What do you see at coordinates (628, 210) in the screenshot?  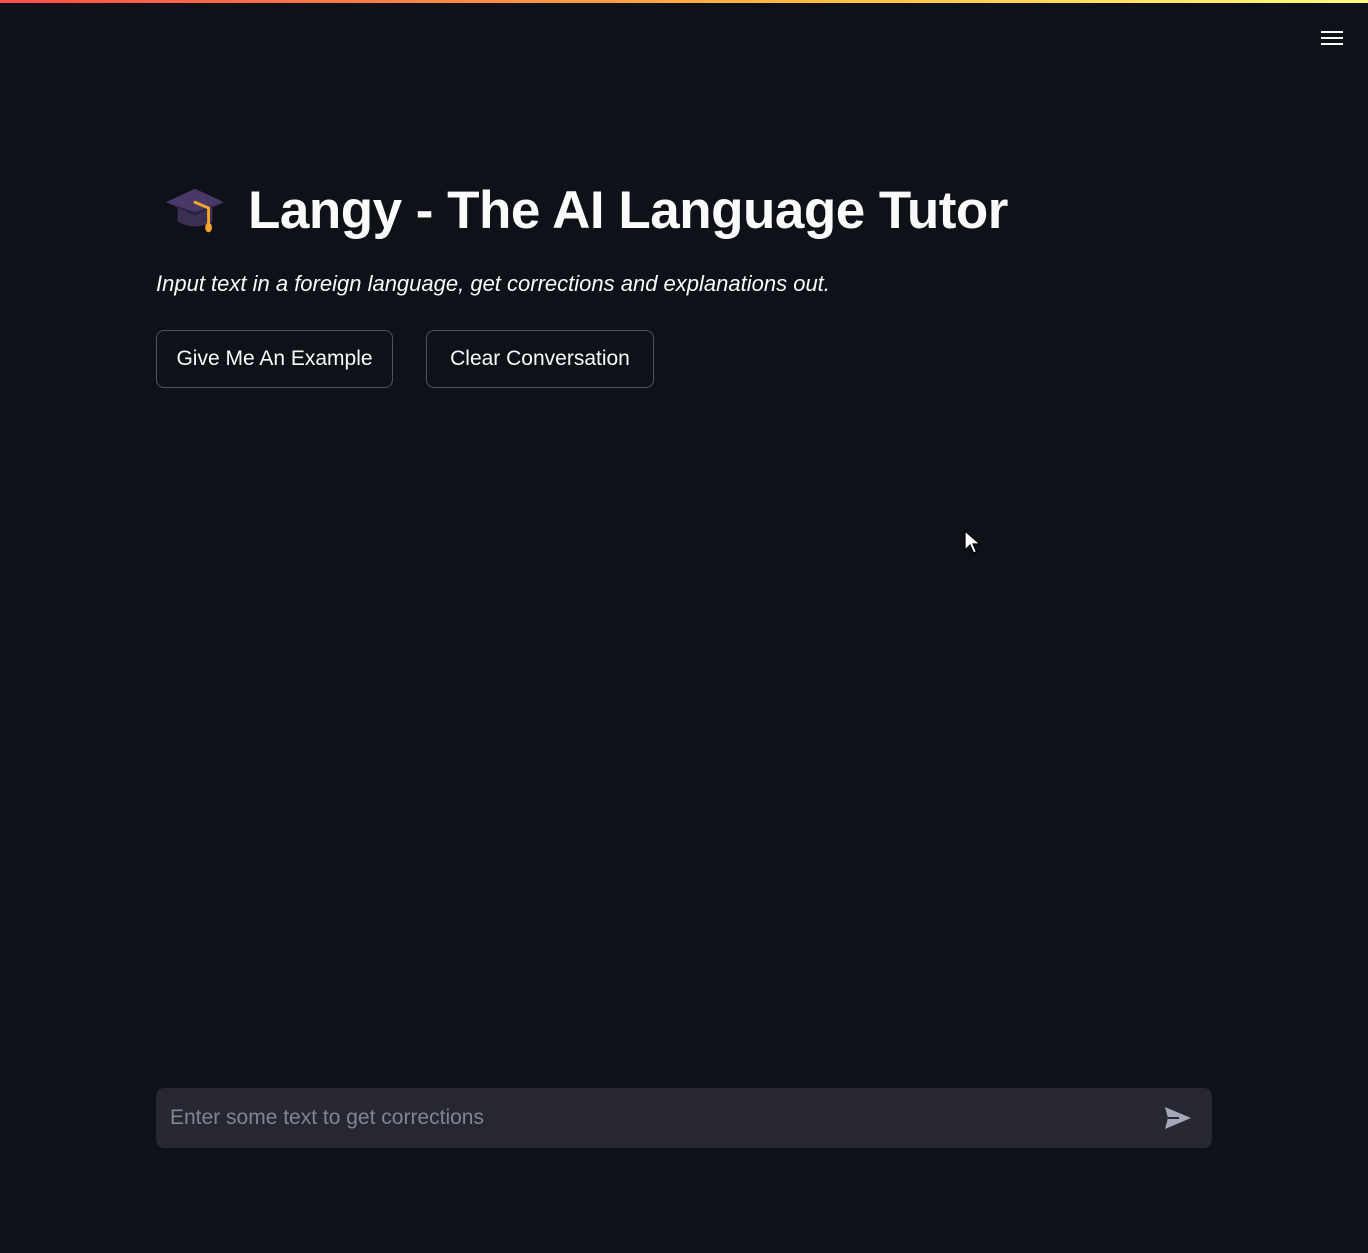 I see `page-title: Langy - The AI Language Tutor` at bounding box center [628, 210].